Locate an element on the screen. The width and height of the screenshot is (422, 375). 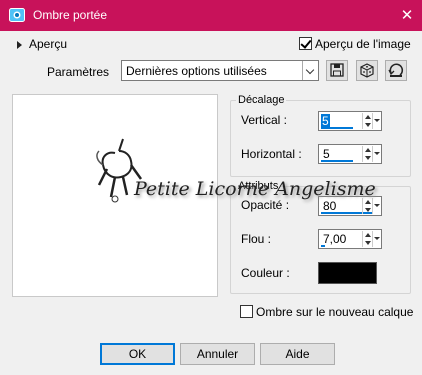
parametres-label: Paramètres is located at coordinates (78, 72).